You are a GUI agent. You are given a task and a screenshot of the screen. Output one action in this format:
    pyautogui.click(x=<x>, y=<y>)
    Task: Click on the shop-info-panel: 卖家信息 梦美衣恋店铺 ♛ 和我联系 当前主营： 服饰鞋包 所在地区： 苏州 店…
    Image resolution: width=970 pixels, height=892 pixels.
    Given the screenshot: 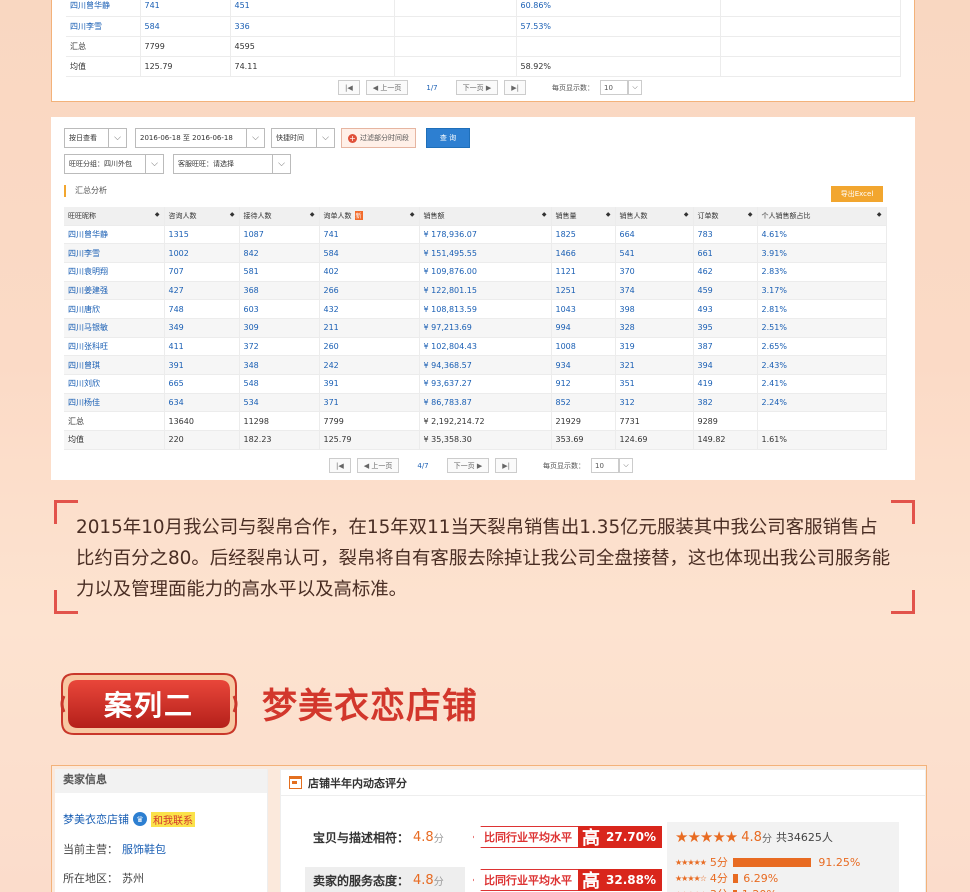 What is the action you would take?
    pyautogui.click(x=489, y=828)
    